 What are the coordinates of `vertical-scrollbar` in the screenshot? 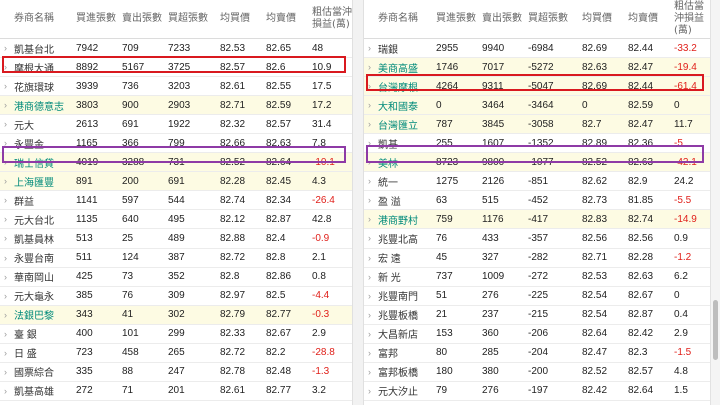 It's located at (715, 202).